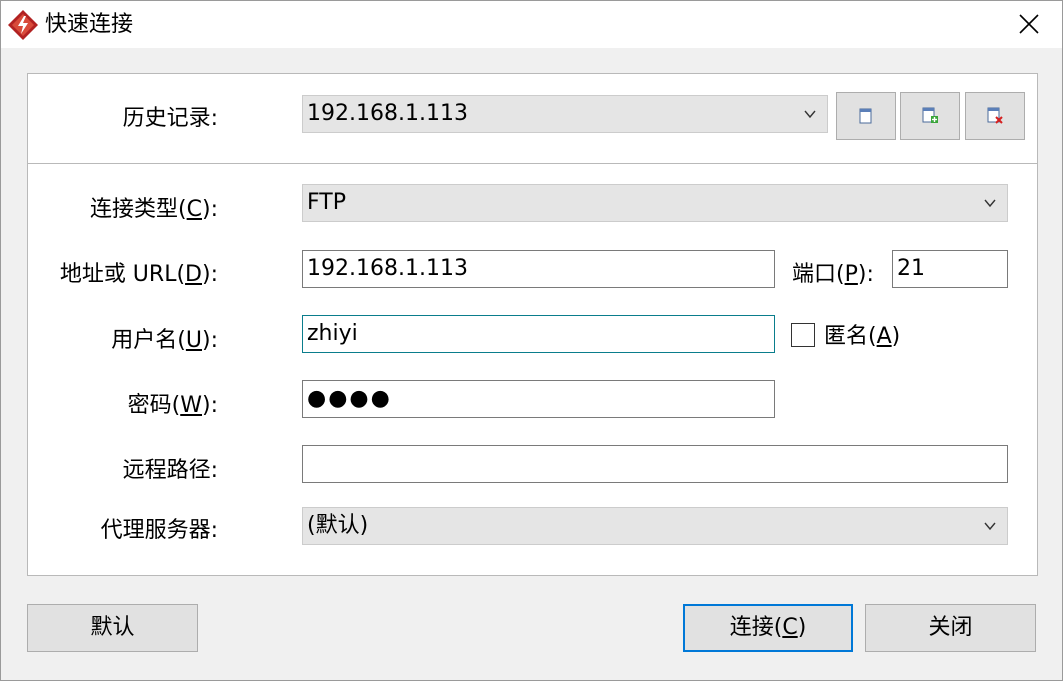  Describe the element at coordinates (170, 470) in the screenshot. I see `remote-path-label: 远程路径:` at that location.